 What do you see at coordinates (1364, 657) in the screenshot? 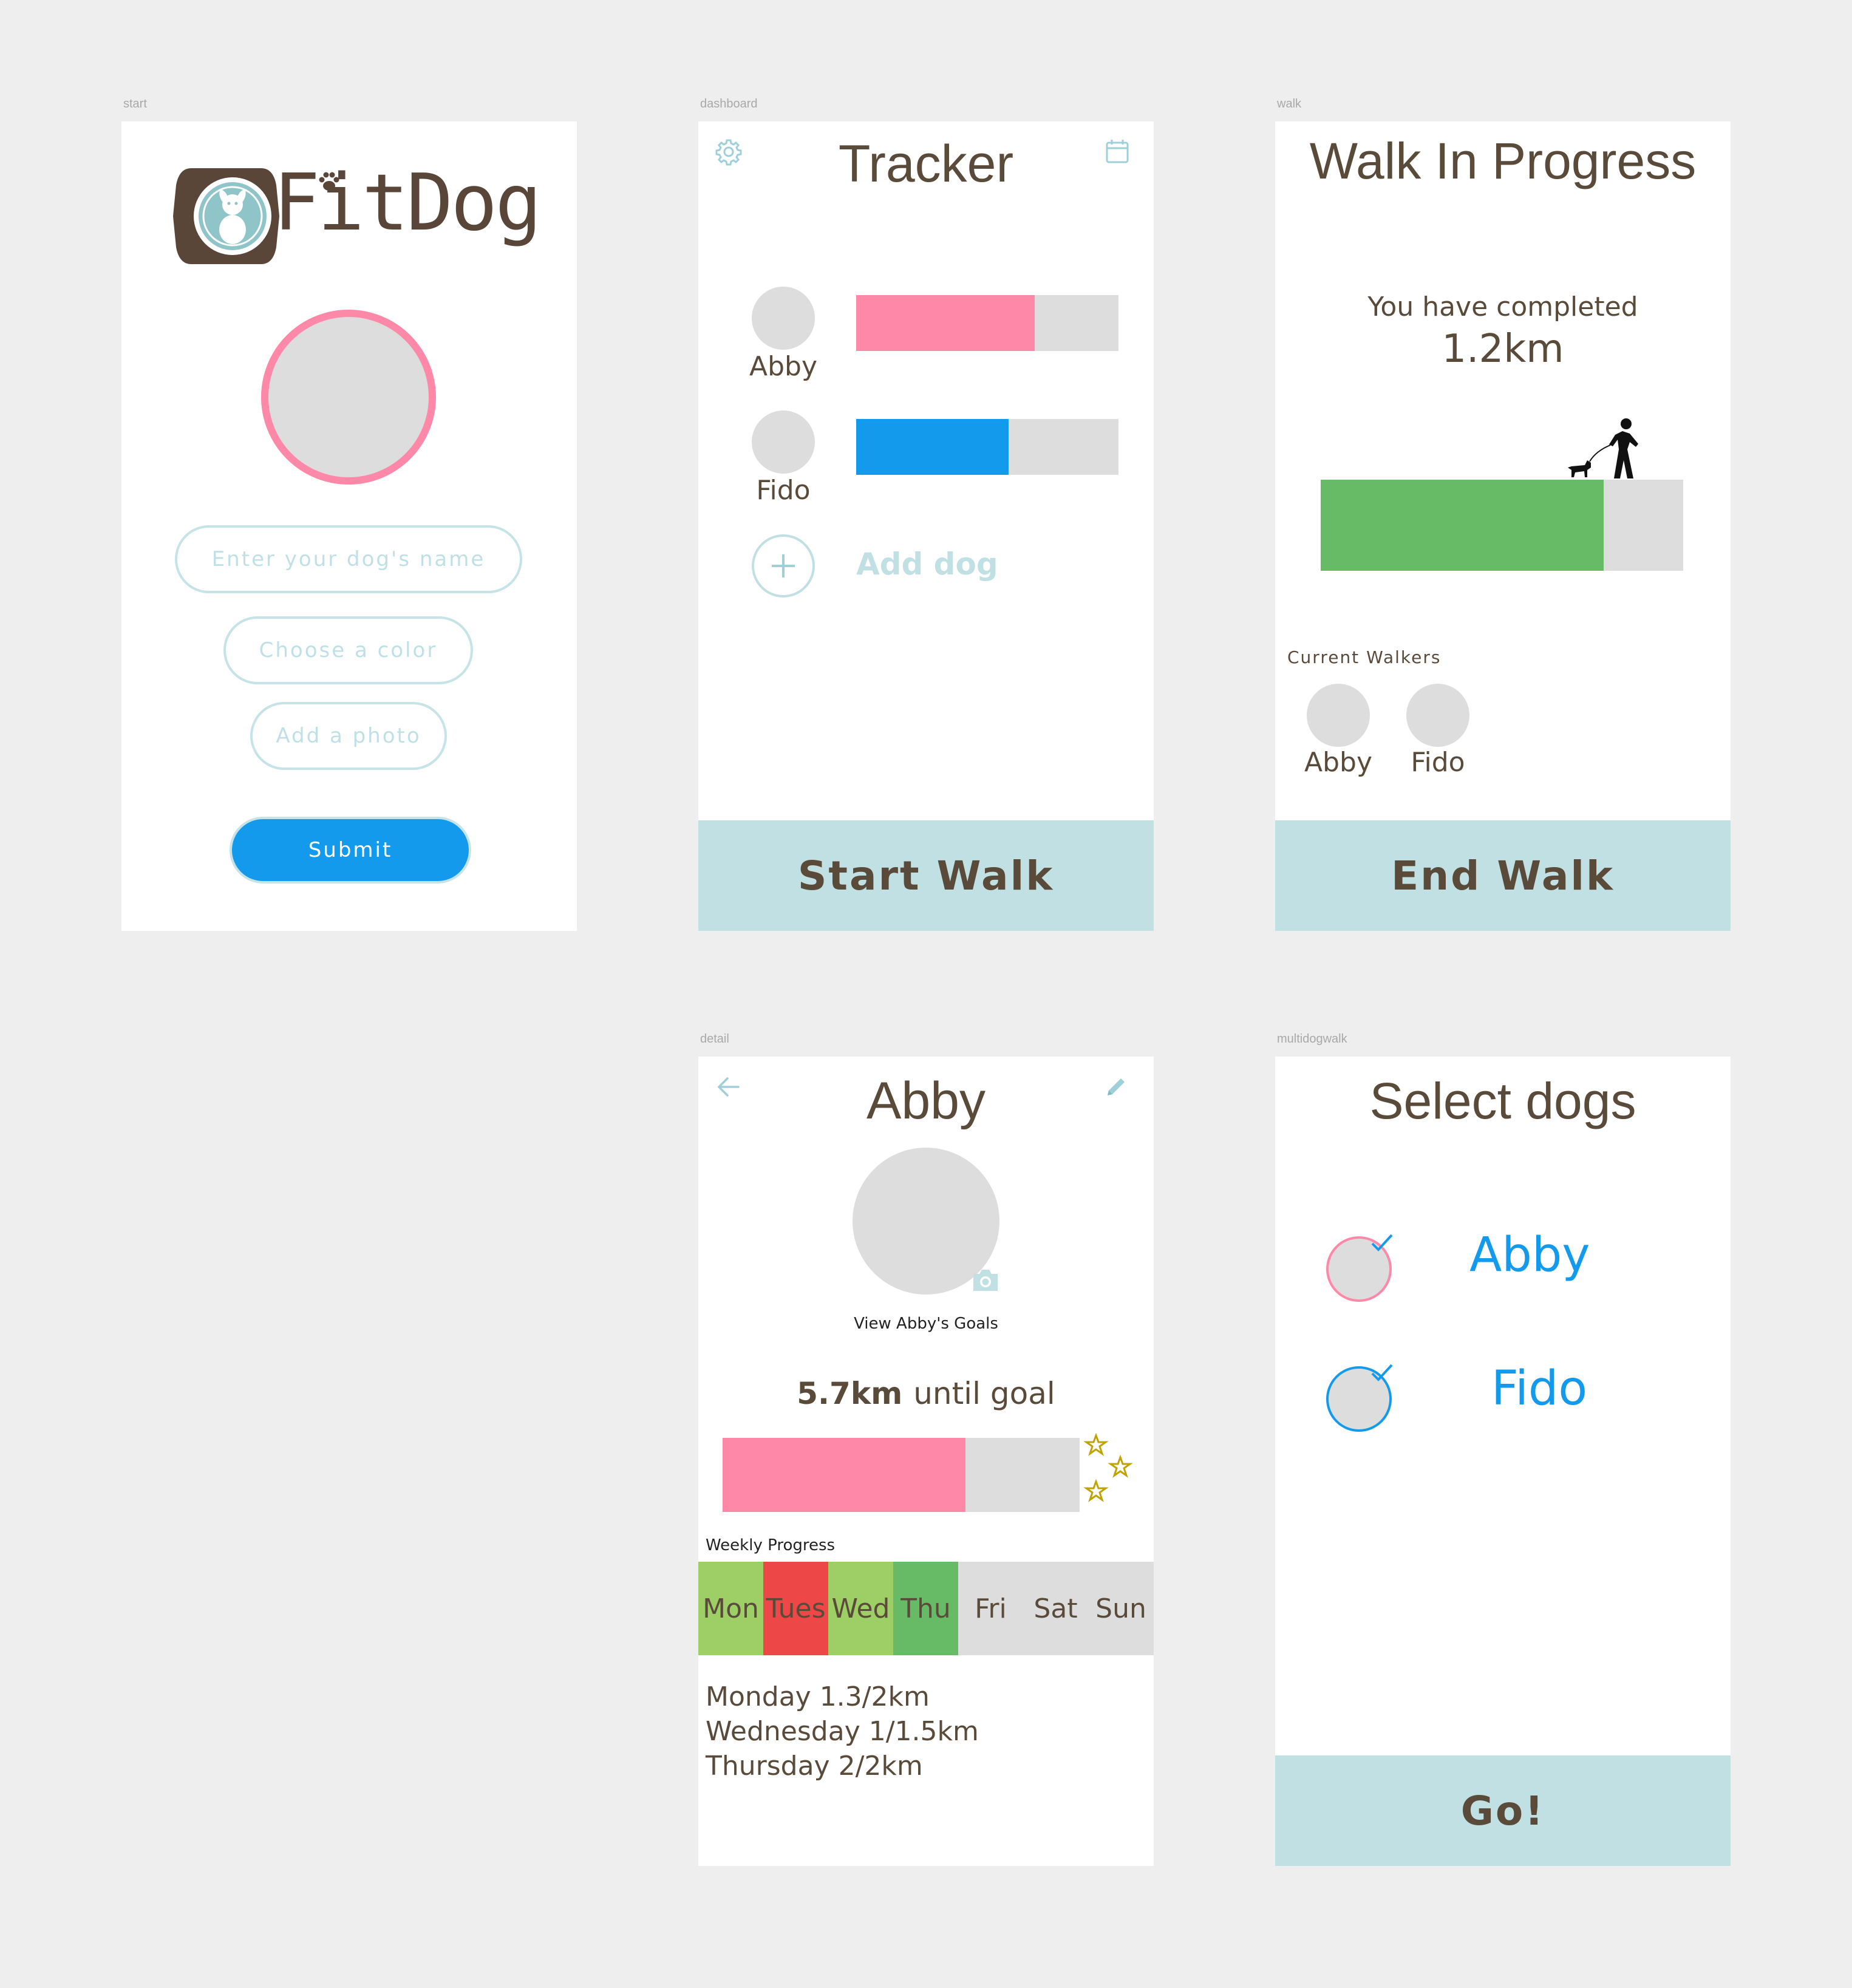
I see `current-walkers-label: Current Walkers` at bounding box center [1364, 657].